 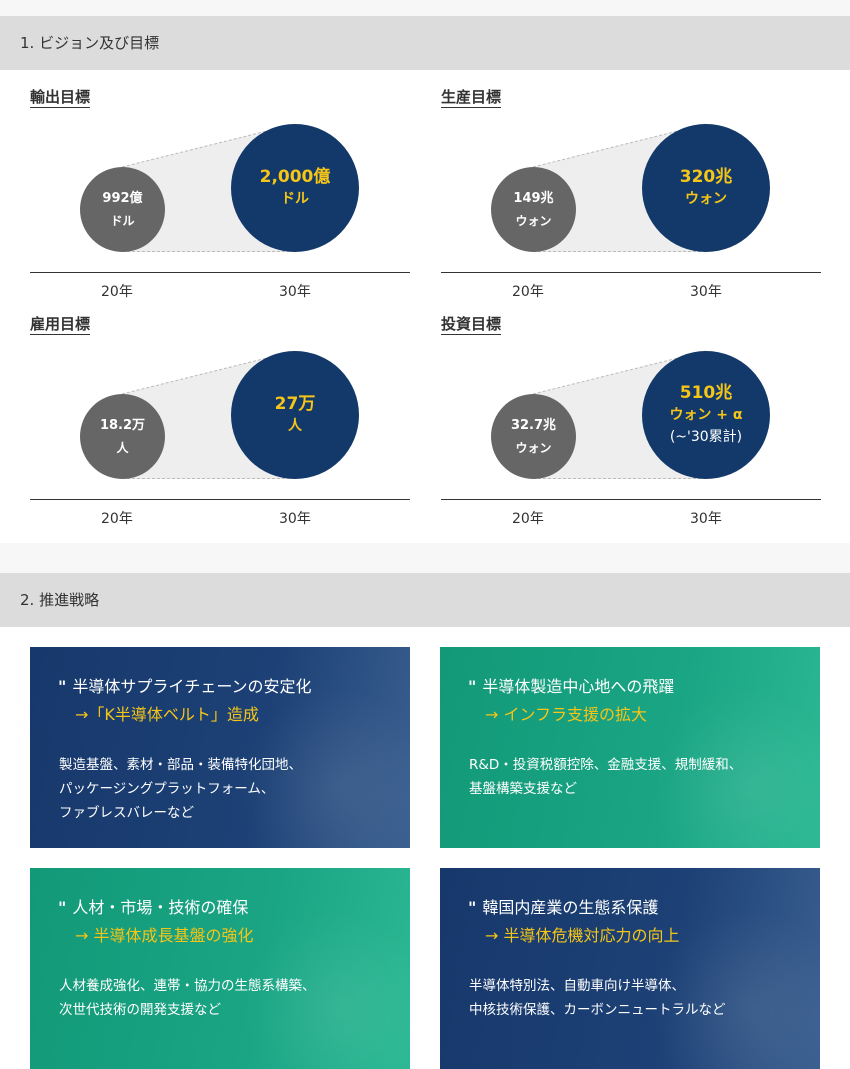 What do you see at coordinates (140, 1010) in the screenshot?
I see `card-body-line: 次世代技術の開発支援など` at bounding box center [140, 1010].